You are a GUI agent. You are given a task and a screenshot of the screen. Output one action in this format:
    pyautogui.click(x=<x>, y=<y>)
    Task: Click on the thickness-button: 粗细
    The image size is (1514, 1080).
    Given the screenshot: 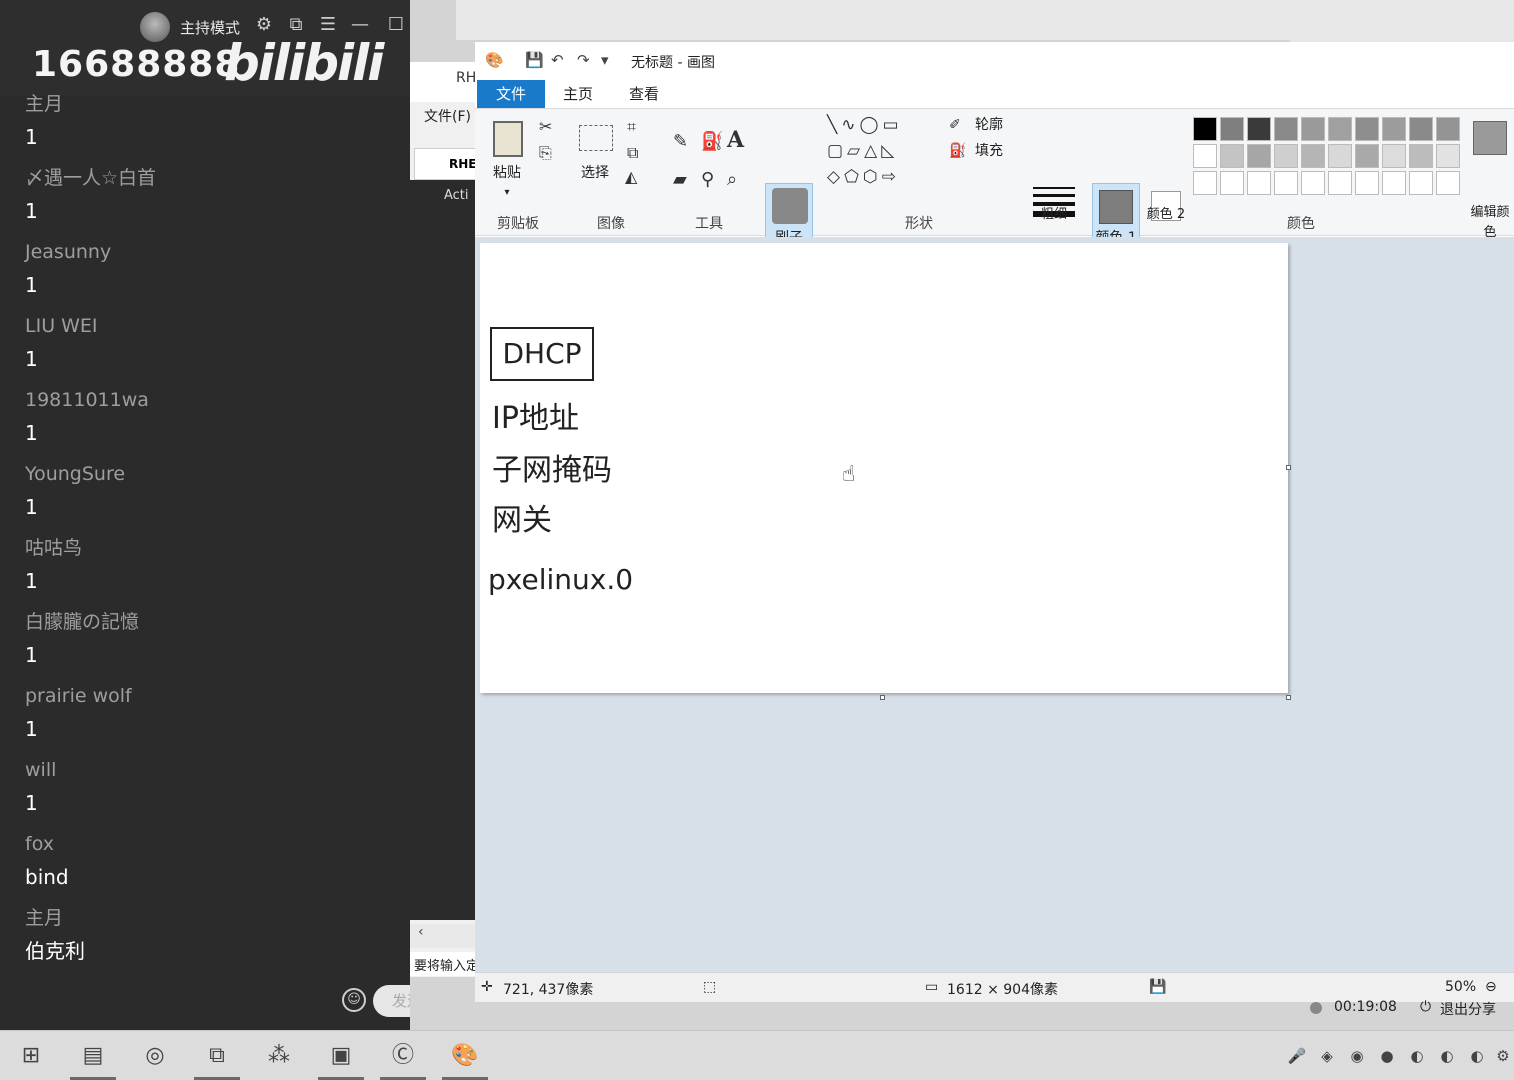 What is the action you would take?
    pyautogui.click(x=1054, y=215)
    